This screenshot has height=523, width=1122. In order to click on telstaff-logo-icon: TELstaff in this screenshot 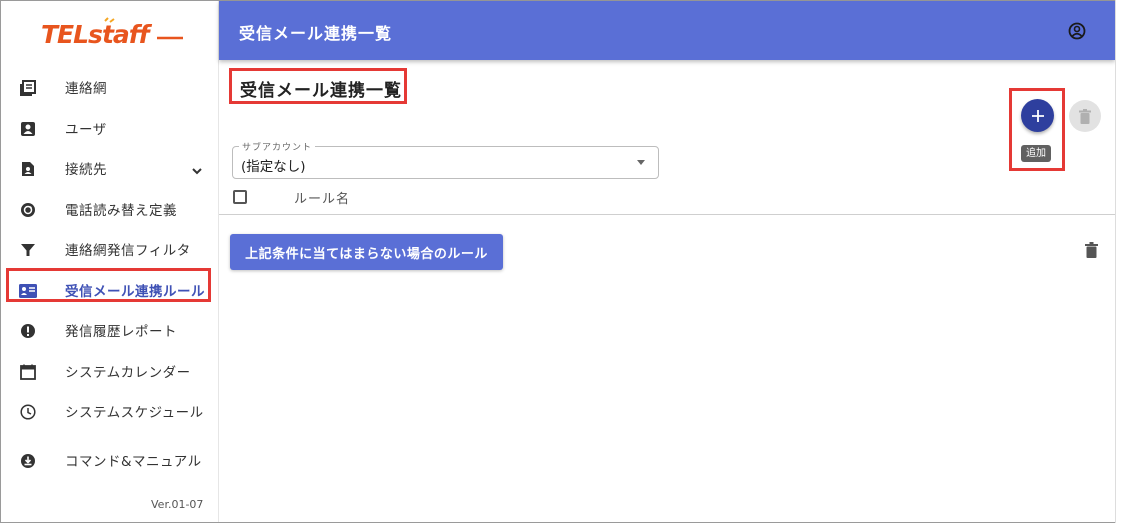, I will do `click(112, 33)`.